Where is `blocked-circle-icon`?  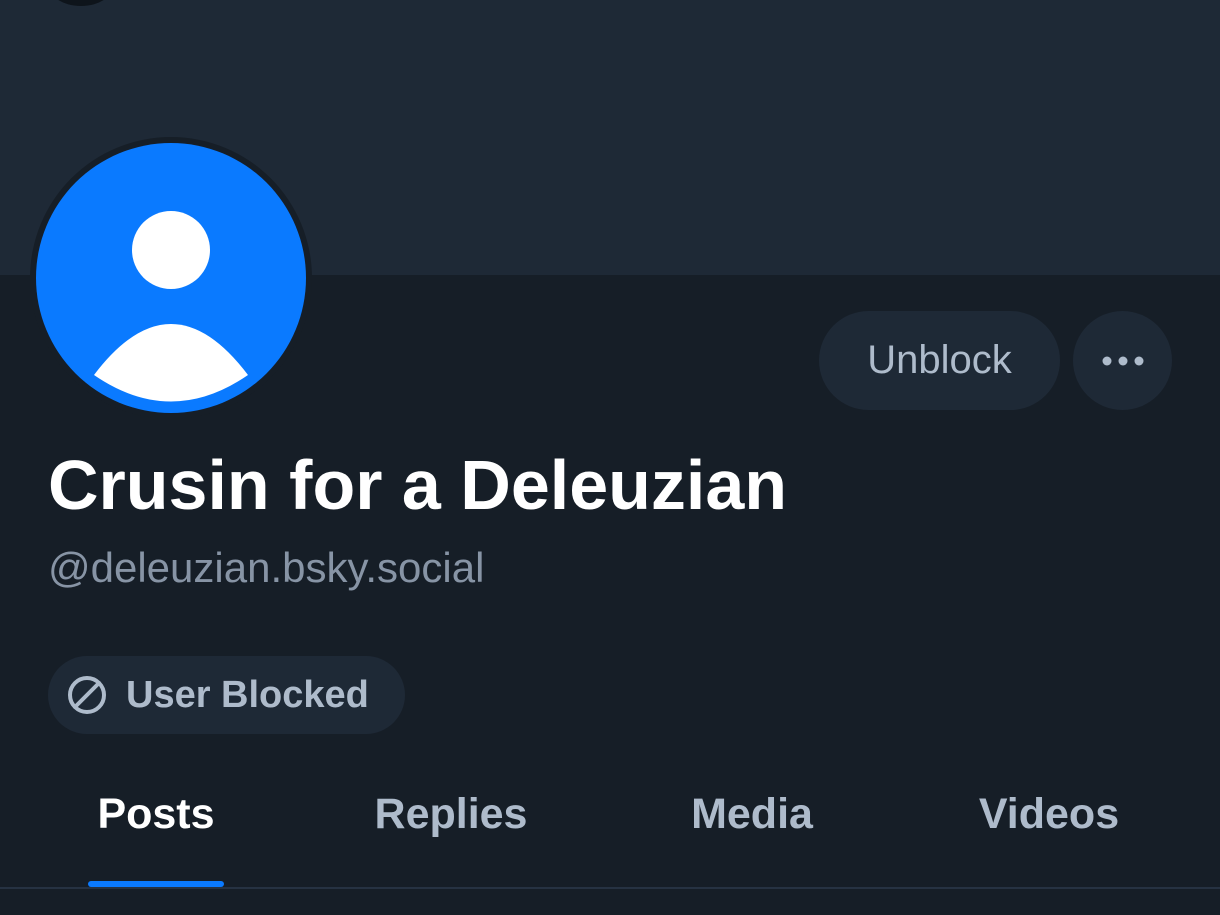
blocked-circle-icon is located at coordinates (87, 695).